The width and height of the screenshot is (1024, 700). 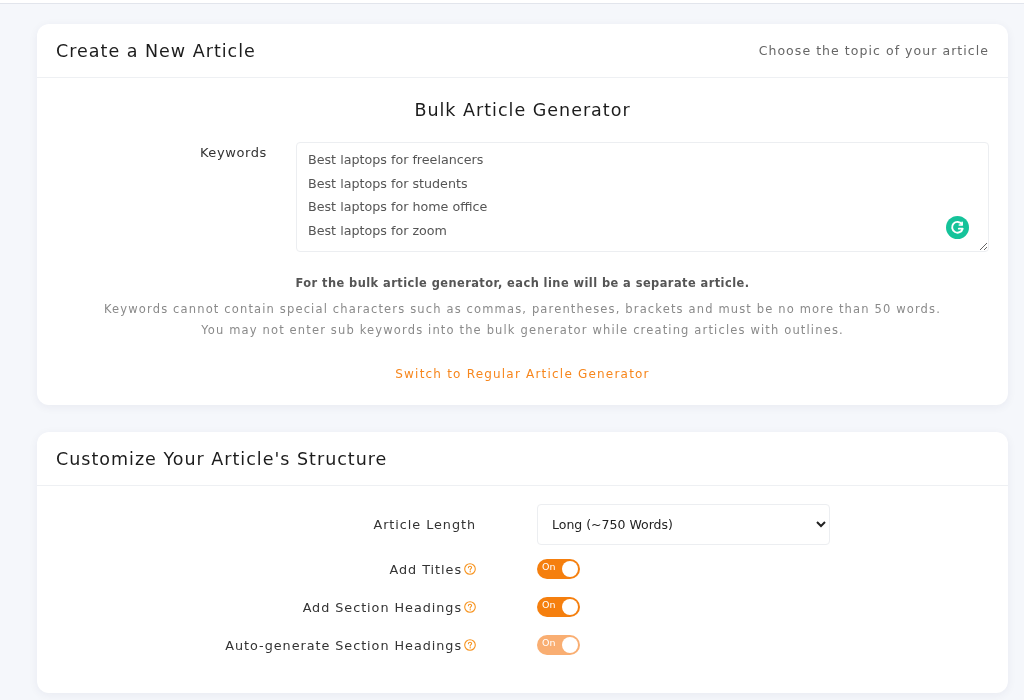 What do you see at coordinates (382, 607) in the screenshot?
I see `setting-label: Add Section Headings` at bounding box center [382, 607].